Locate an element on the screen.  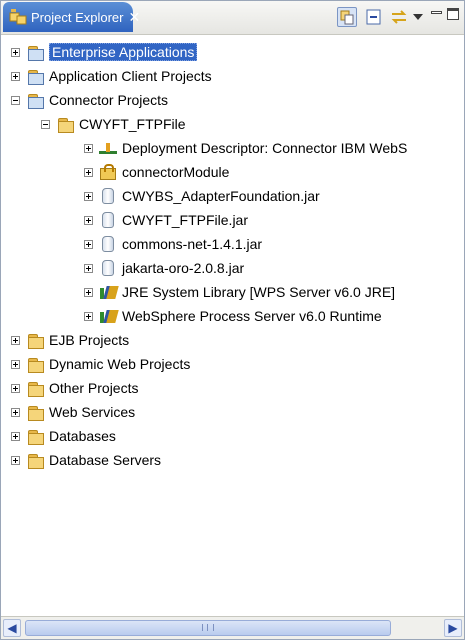
deployment-descriptor-icon is located at coordinates (108, 148).